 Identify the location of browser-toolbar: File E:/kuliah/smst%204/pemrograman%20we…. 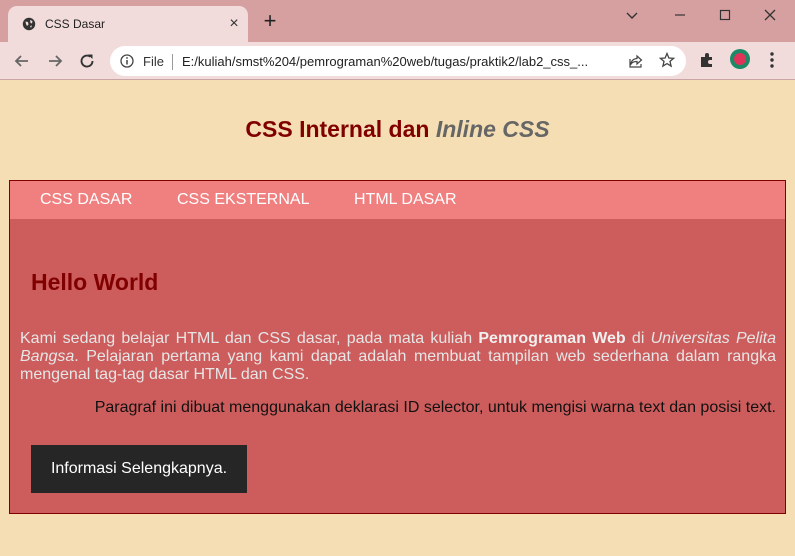
(397, 61).